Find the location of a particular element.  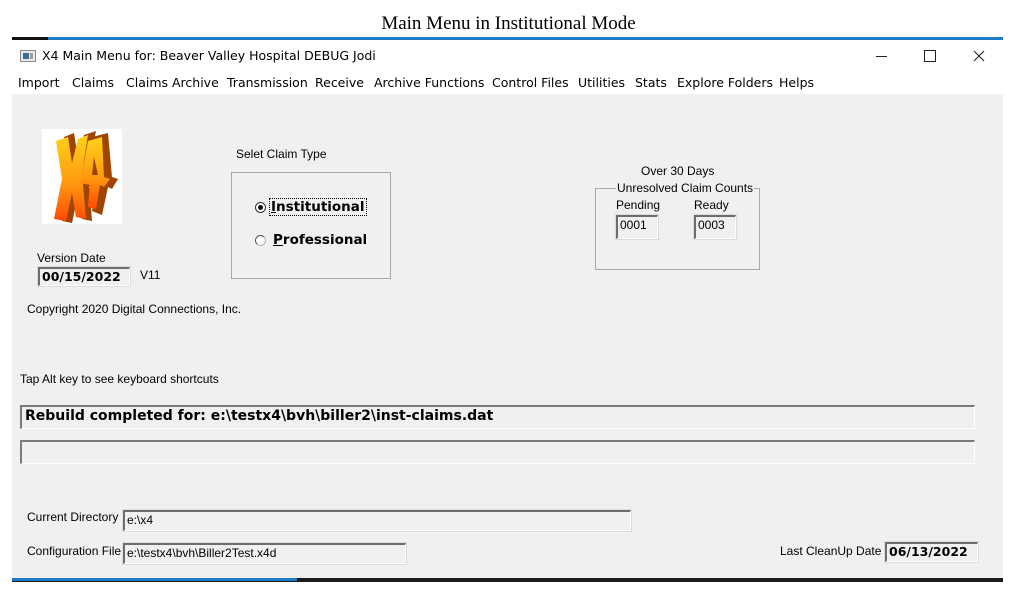

menu-utilities: Utilities is located at coordinates (601, 82).